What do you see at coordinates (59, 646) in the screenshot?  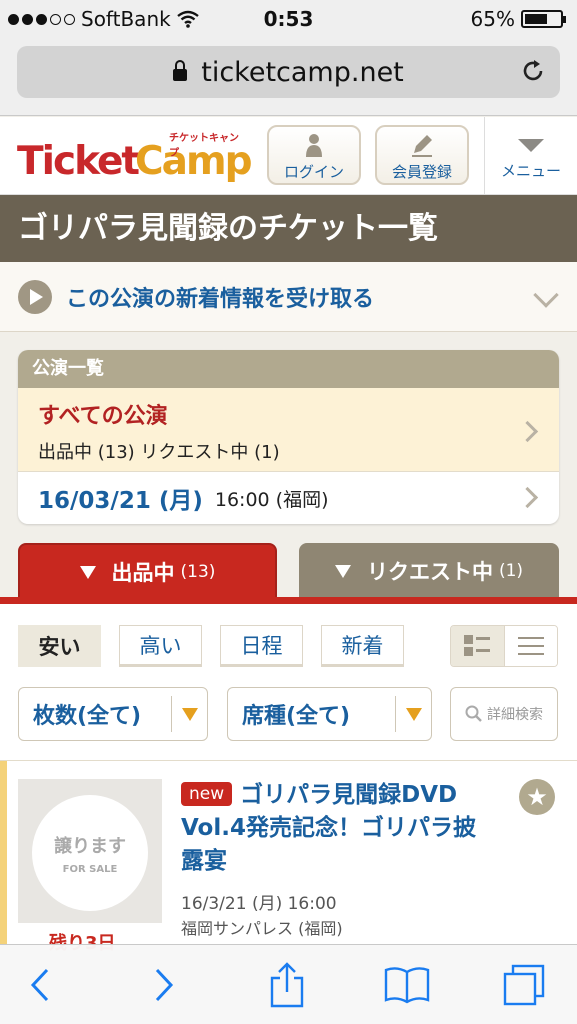 I see `sort-cheap: 安い` at bounding box center [59, 646].